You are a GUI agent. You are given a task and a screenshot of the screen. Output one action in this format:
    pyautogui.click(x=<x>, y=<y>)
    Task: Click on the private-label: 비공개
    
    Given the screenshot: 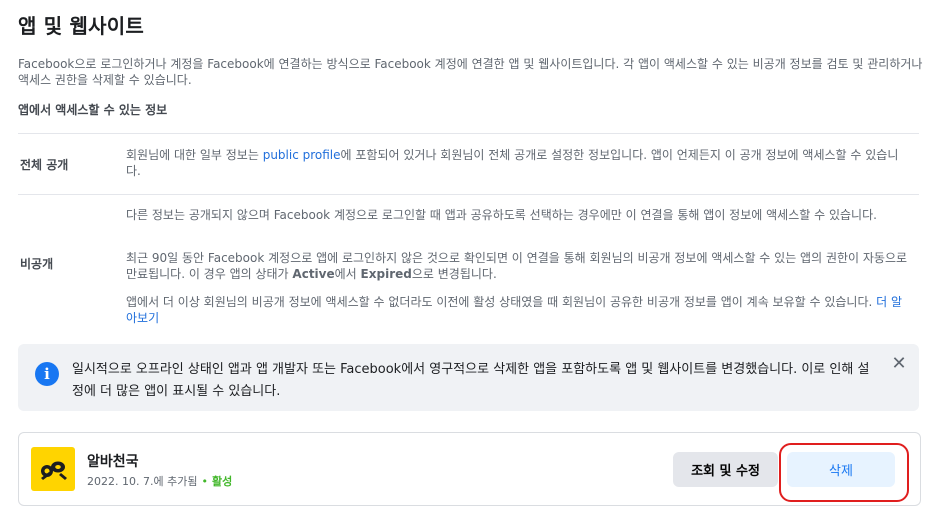 What is the action you would take?
    pyautogui.click(x=37, y=264)
    